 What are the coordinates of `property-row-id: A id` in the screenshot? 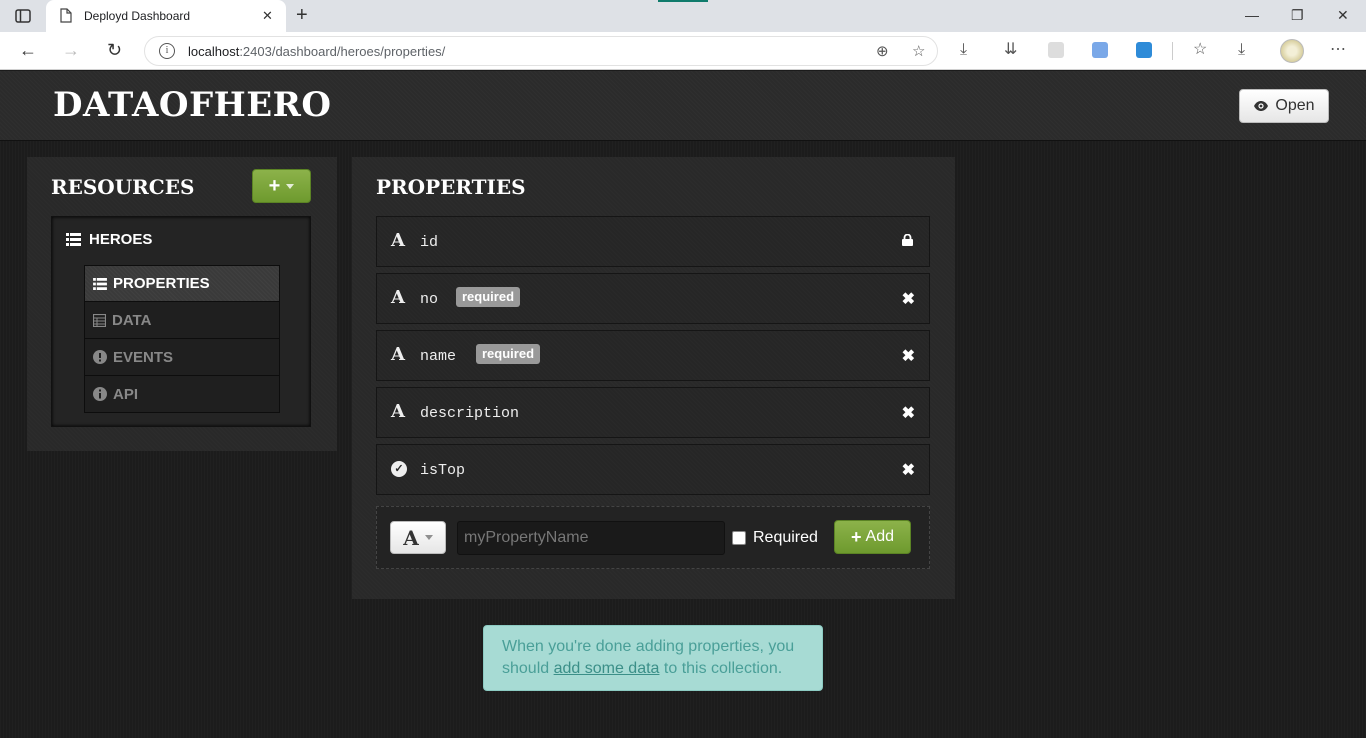 It's located at (653, 241).